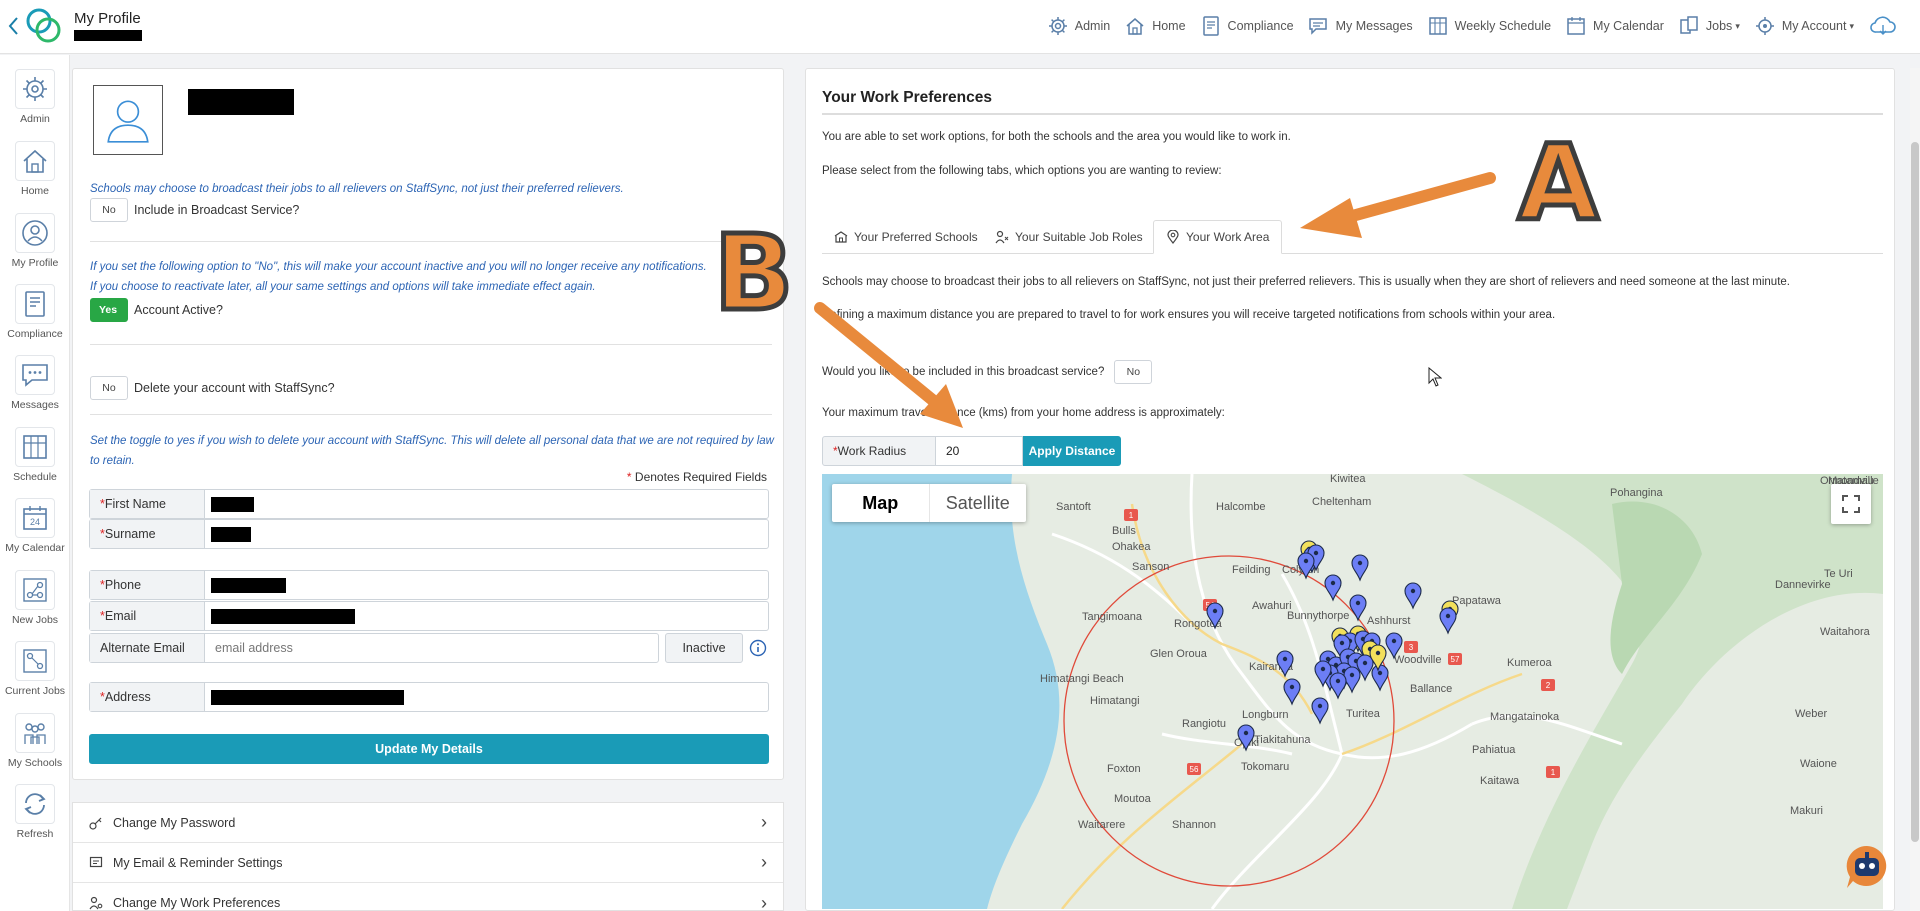 The image size is (1920, 911). Describe the element at coordinates (1078, 26) in the screenshot. I see `nav-admin: Admin` at that location.